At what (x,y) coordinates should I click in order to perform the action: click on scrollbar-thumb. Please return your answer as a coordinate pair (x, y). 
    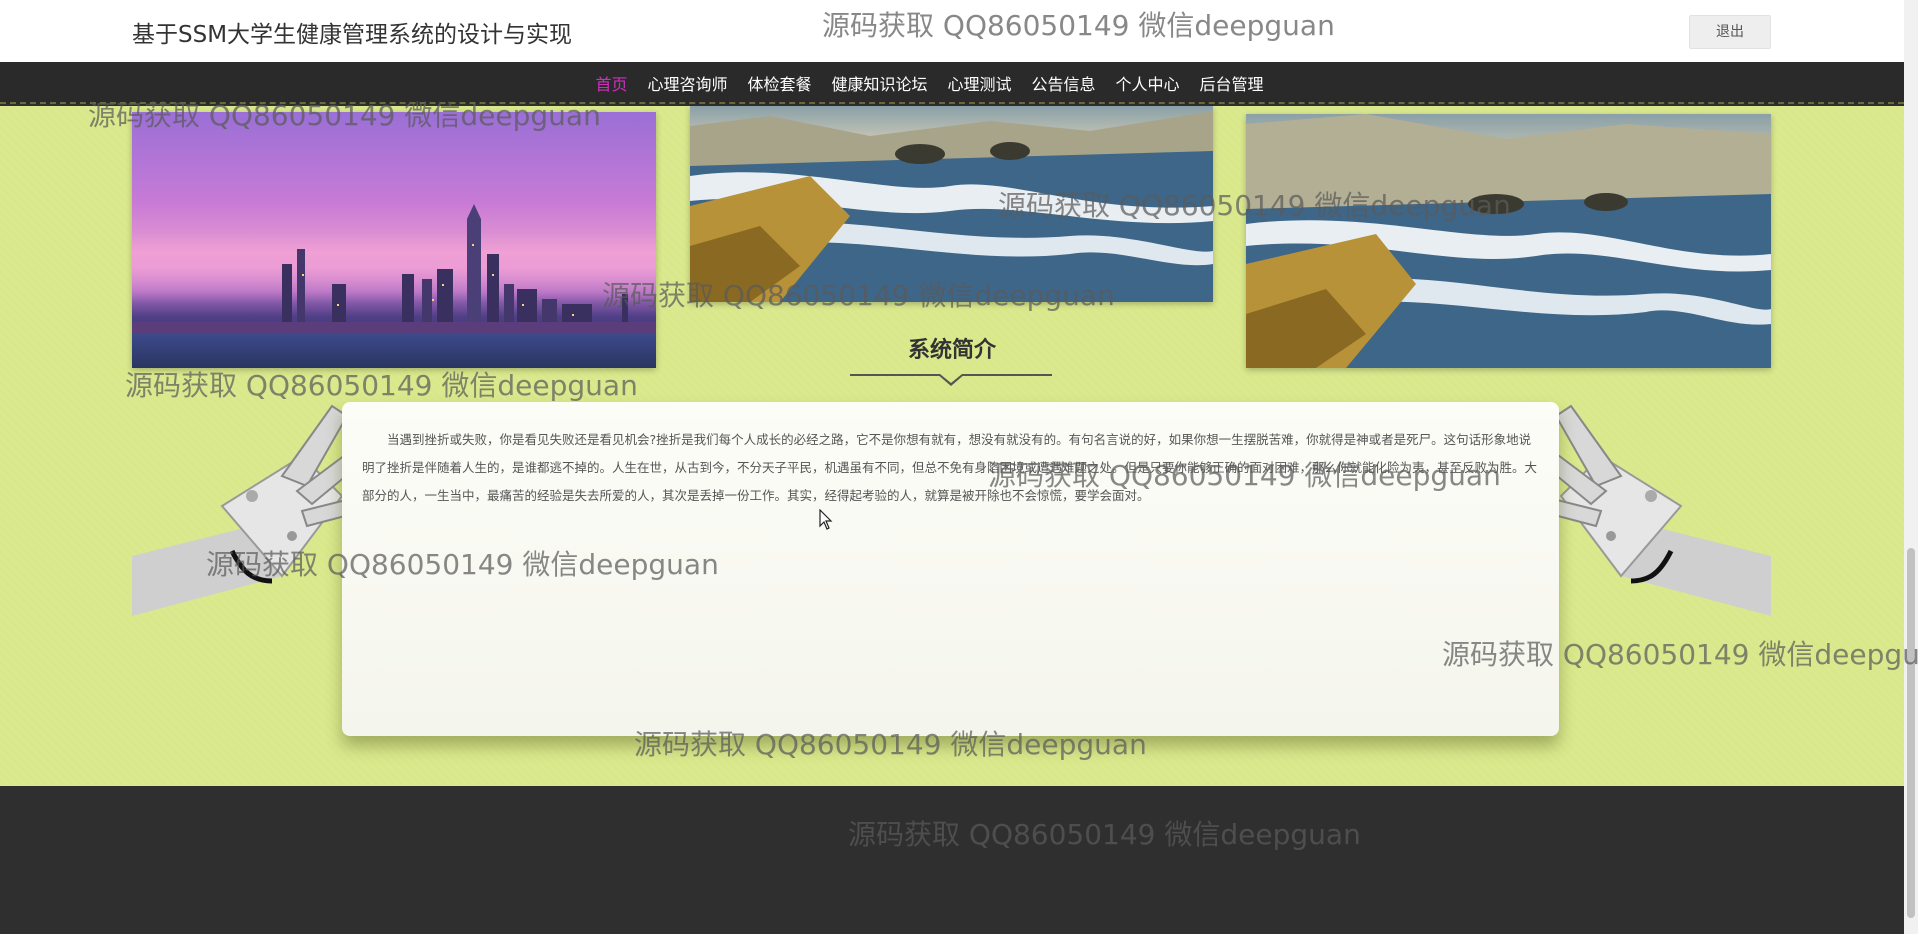
    Looking at the image, I should click on (1911, 733).